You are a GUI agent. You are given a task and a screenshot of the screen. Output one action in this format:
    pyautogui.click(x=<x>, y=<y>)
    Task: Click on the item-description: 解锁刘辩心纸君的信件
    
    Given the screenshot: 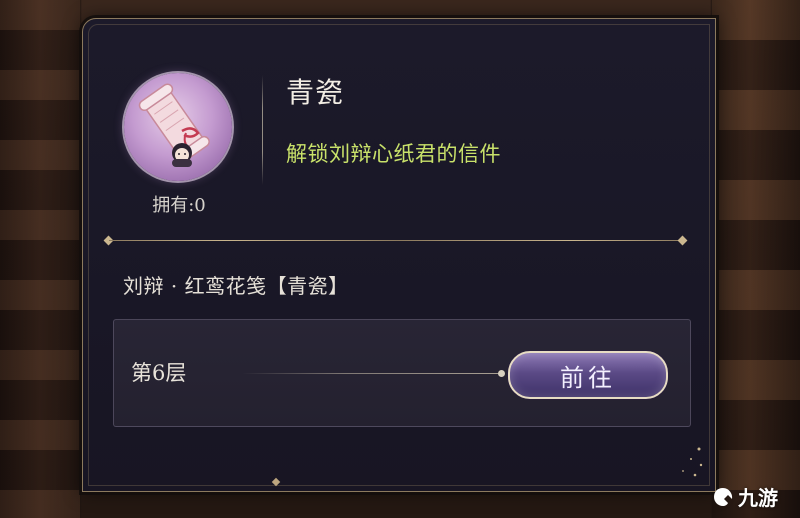 What is the action you would take?
    pyautogui.click(x=393, y=154)
    